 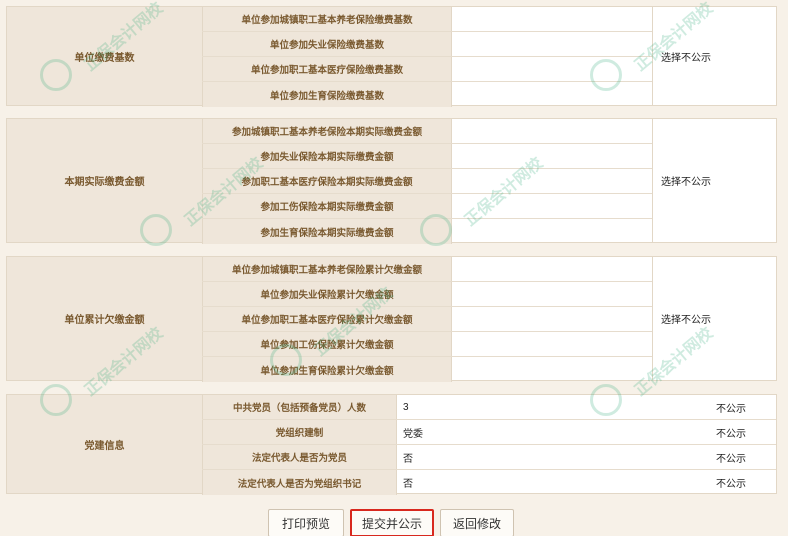 What do you see at coordinates (327, 231) in the screenshot?
I see `row-label: 参加生育保险本期实际缴费金额` at bounding box center [327, 231].